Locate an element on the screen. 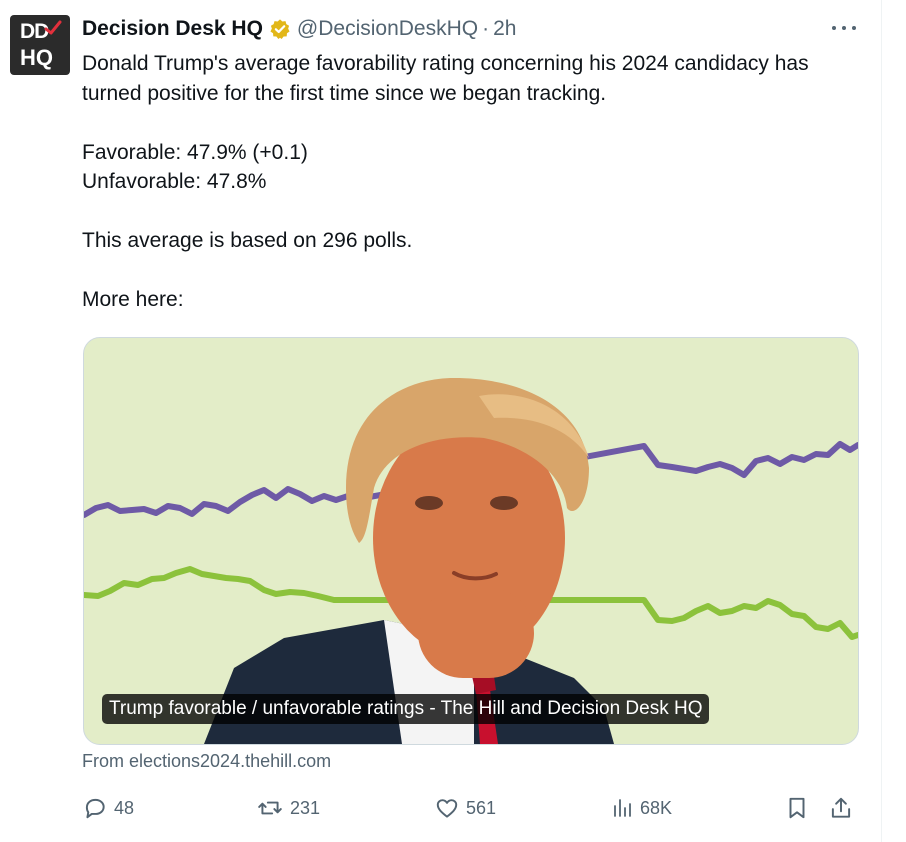  views-button: 68K is located at coordinates (641, 808).